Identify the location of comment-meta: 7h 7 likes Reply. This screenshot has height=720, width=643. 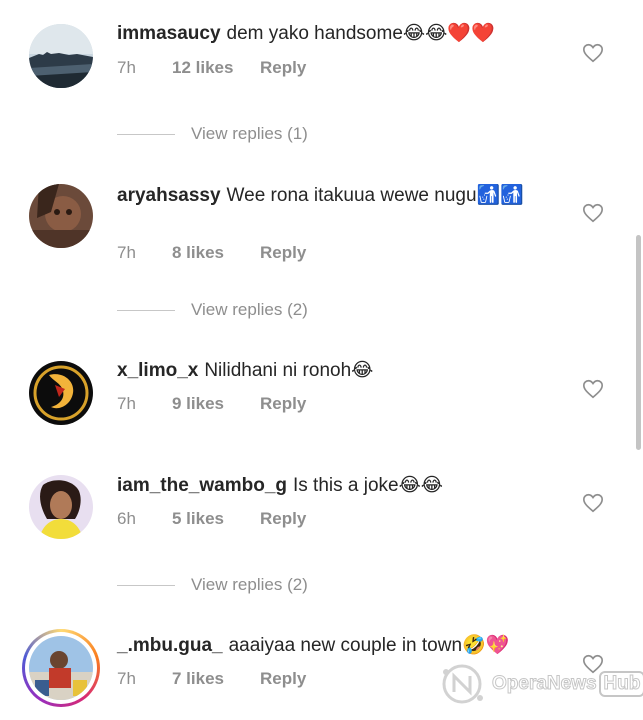
(211, 679).